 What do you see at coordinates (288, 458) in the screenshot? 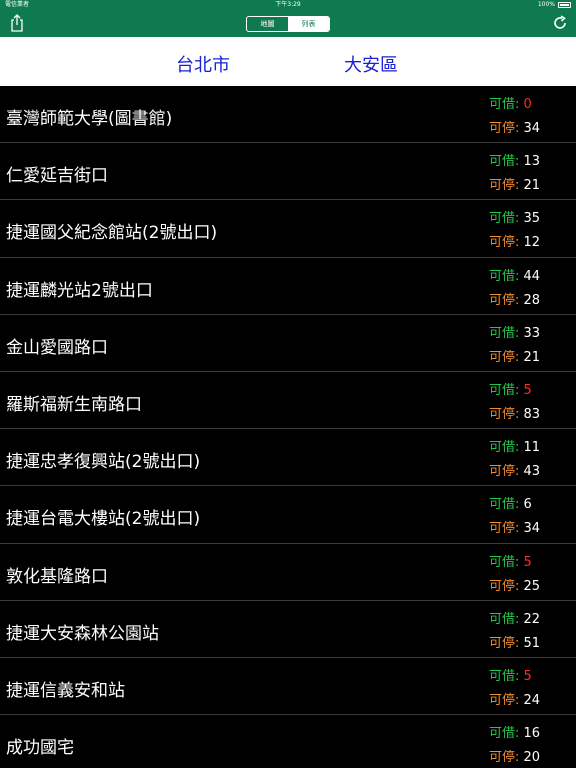
I see `station-row: 捷運忠孝復興站(2號出口) 可借: 11 可停: 43` at bounding box center [288, 458].